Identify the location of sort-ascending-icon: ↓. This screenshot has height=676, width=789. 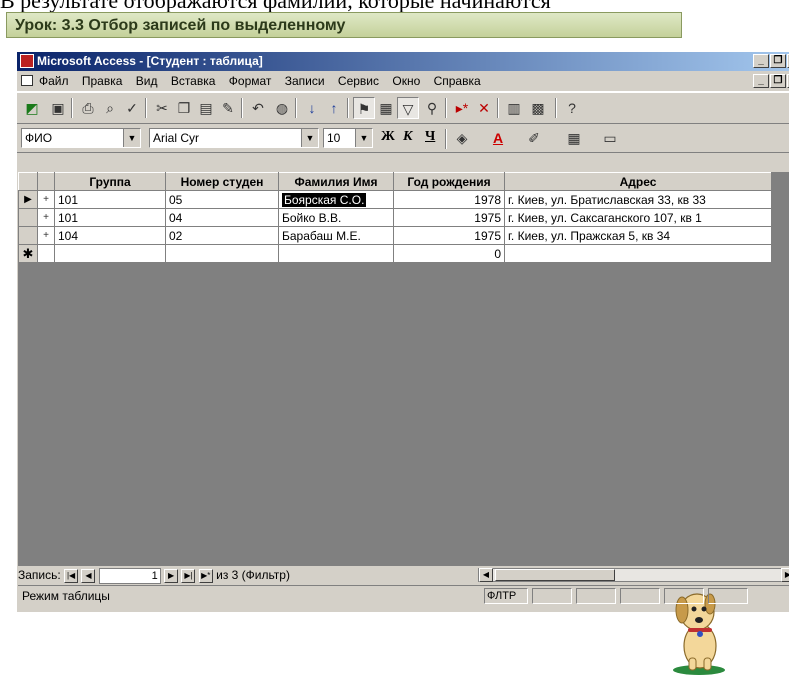
(312, 108).